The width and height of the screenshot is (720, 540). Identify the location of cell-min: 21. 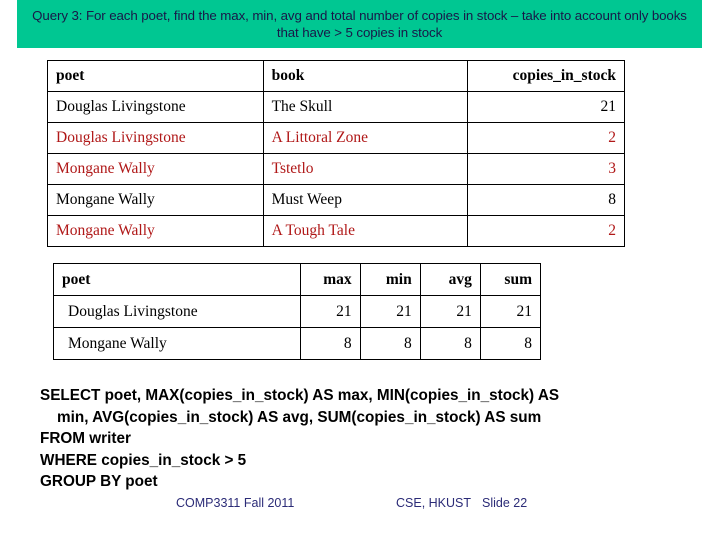
(390, 311).